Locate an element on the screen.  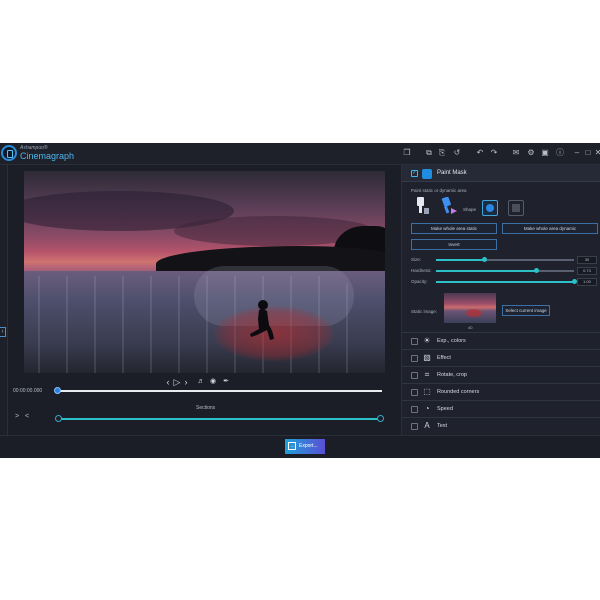
person-silhouette is located at coordinates (262, 320).